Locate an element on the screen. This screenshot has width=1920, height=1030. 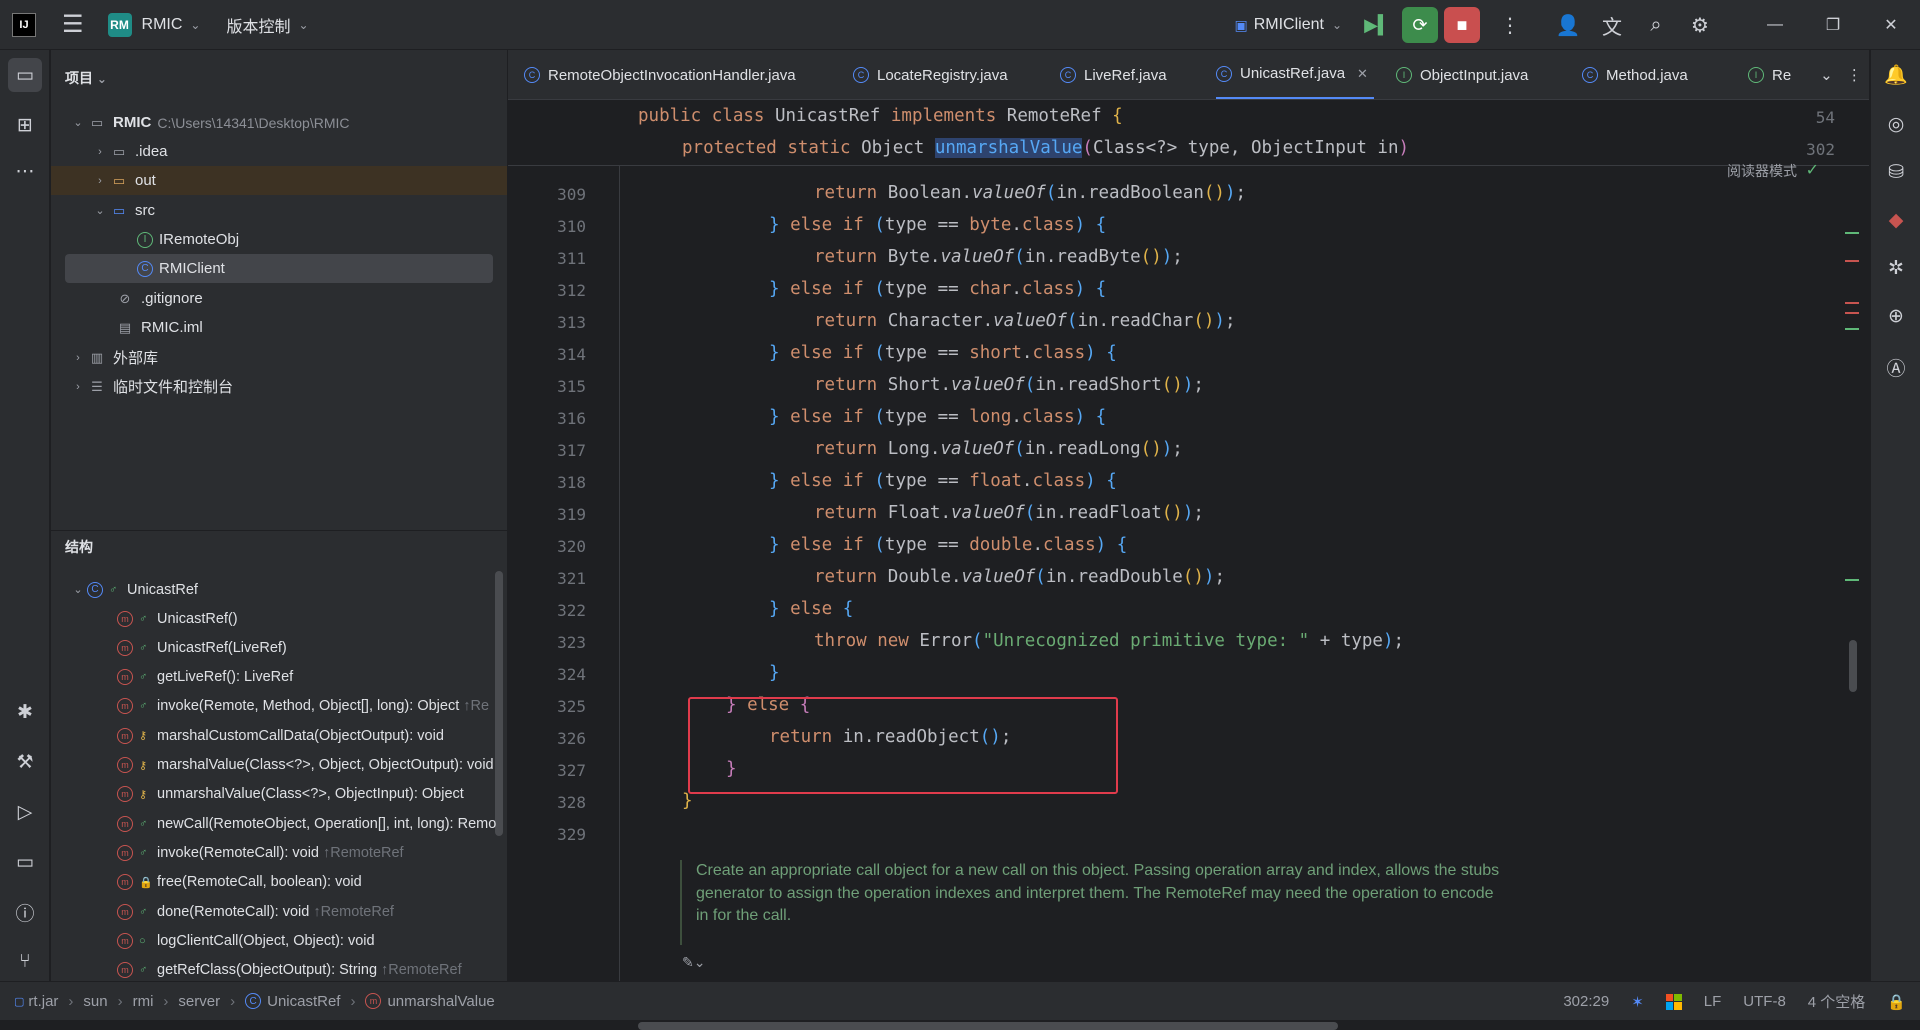
tab-remoteobjectinvocationhandler: C RemoteObjectInvocationHandler.java is located at coordinates (660, 74).